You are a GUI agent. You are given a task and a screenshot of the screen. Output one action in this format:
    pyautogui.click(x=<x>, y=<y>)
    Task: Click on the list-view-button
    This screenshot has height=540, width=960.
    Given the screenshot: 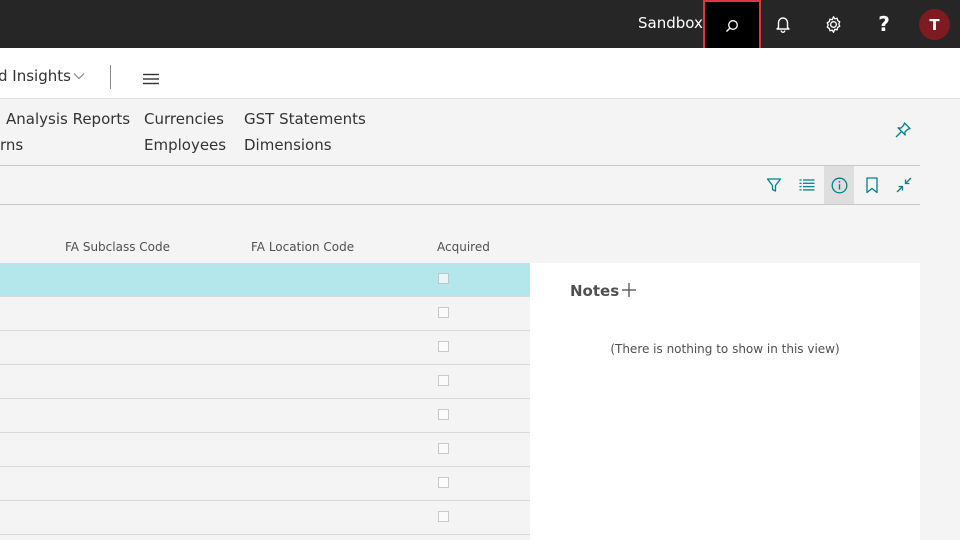 What is the action you would take?
    pyautogui.click(x=807, y=185)
    